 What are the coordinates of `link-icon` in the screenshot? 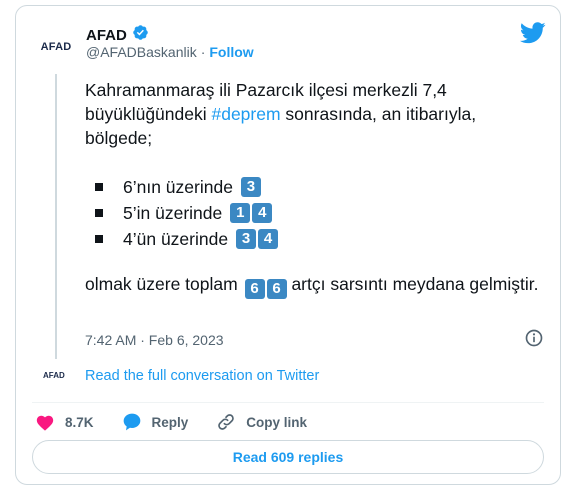 It's located at (226, 422).